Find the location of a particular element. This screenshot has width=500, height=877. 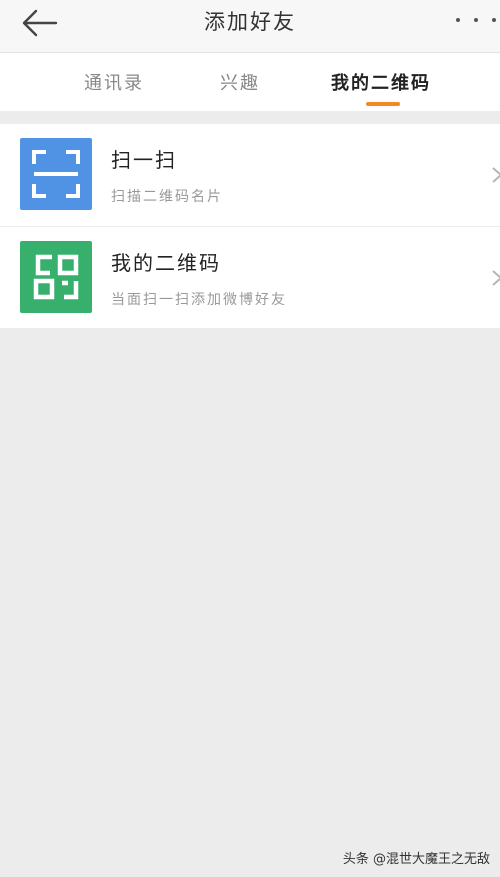

tab-bar: 通讯录 兴趣 我的二维码 is located at coordinates (250, 82).